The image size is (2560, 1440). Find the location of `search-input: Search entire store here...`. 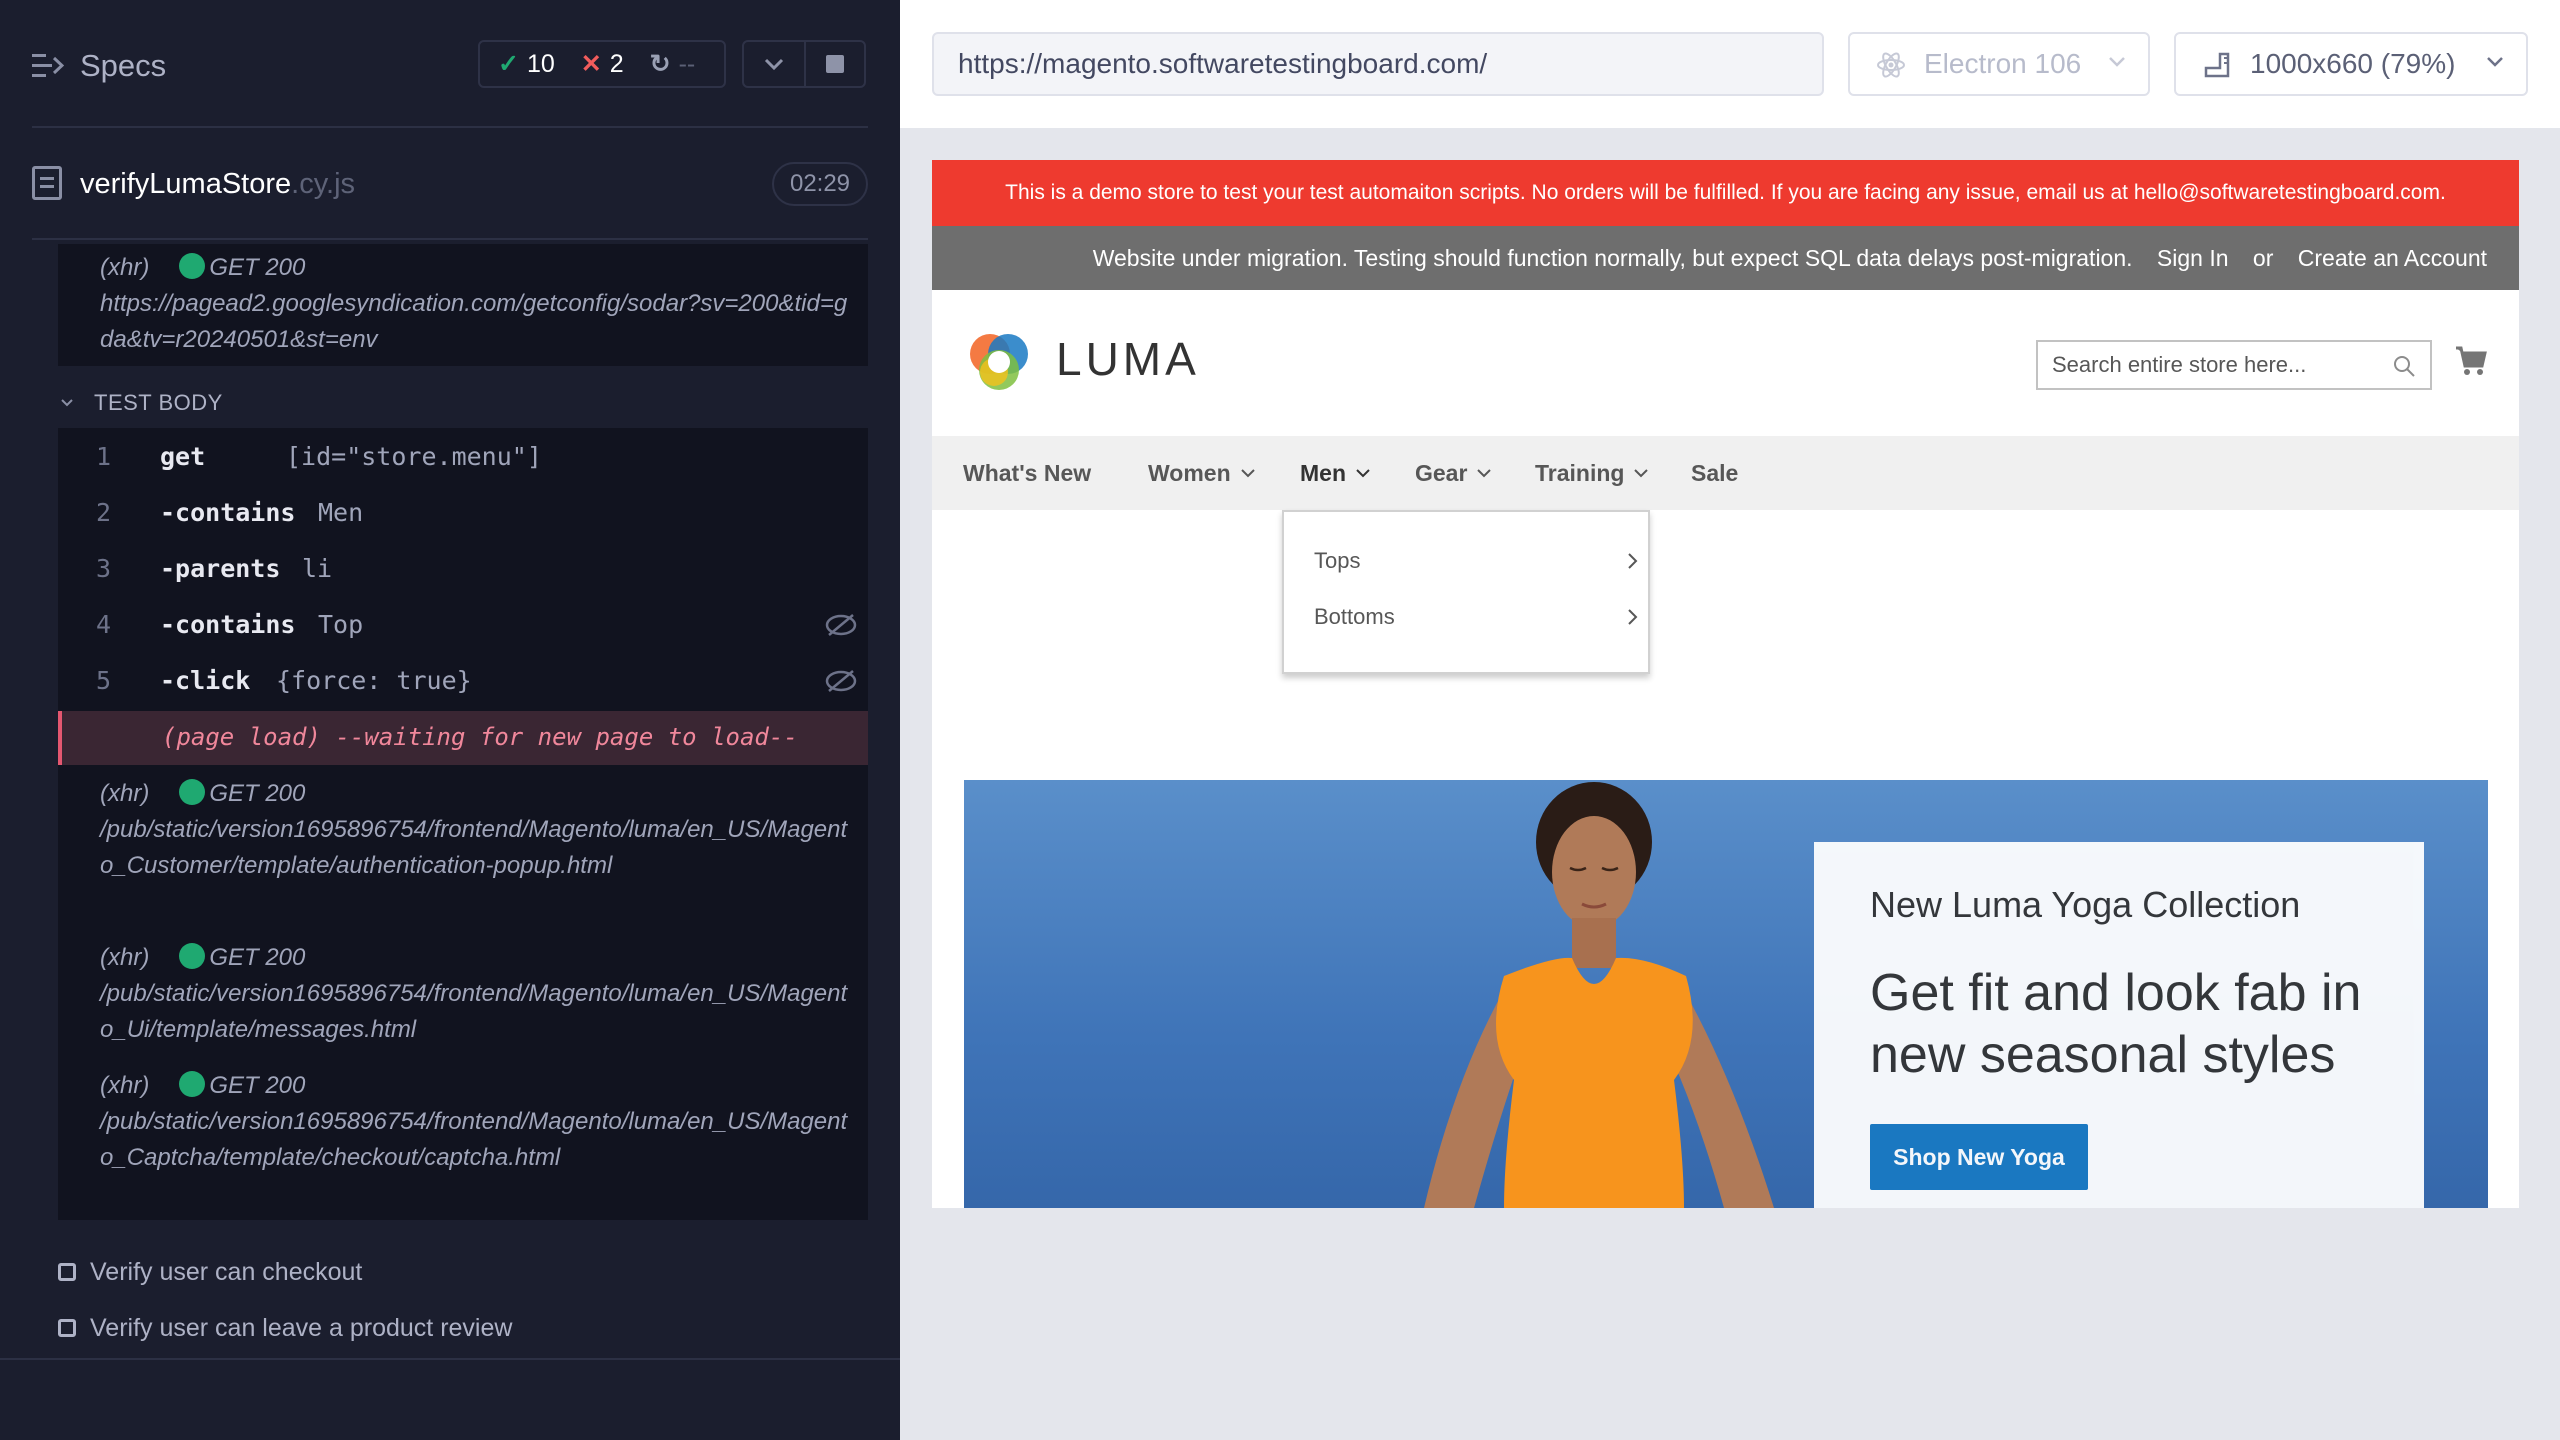

search-input: Search entire store here... is located at coordinates (2234, 365).